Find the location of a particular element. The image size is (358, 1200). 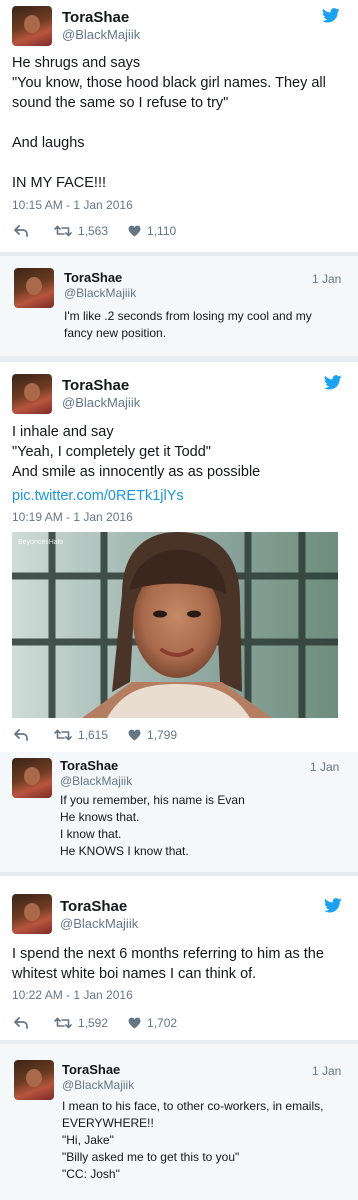

retweet-count: 1,592 is located at coordinates (93, 1023).